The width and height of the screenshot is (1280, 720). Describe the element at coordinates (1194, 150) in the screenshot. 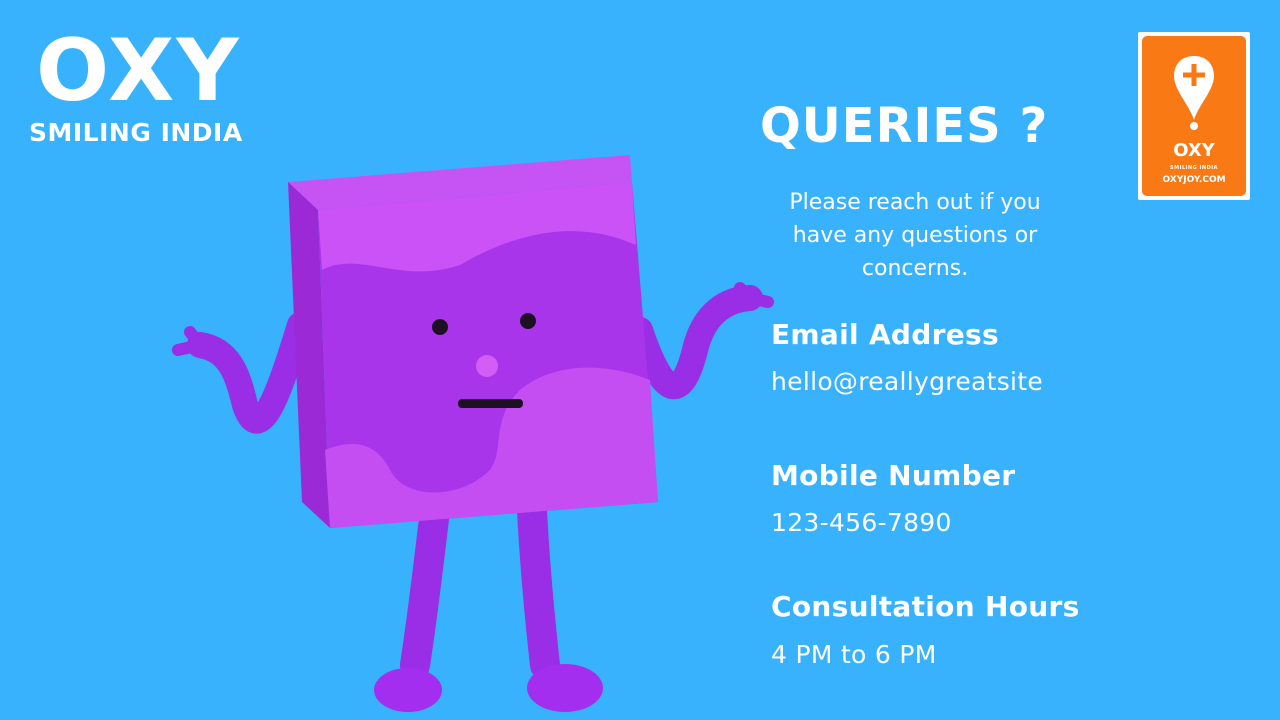

I see `logo-name: OXY` at that location.